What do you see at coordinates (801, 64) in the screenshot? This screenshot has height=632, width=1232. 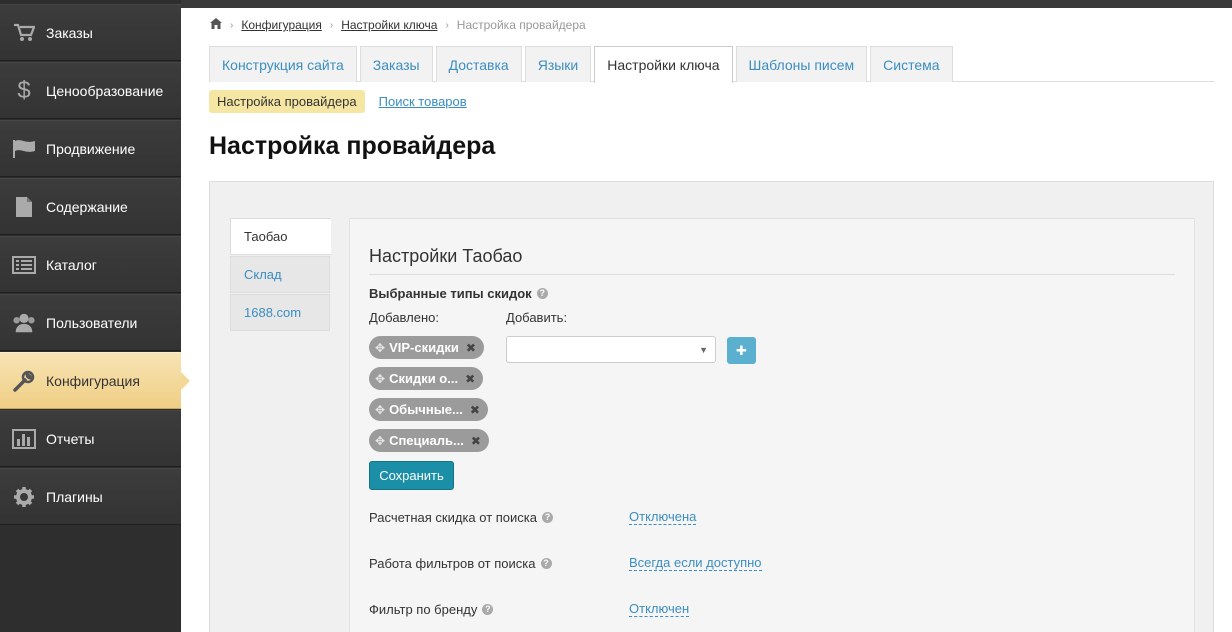 I see `tab-email-templates: Шаблоны писем` at bounding box center [801, 64].